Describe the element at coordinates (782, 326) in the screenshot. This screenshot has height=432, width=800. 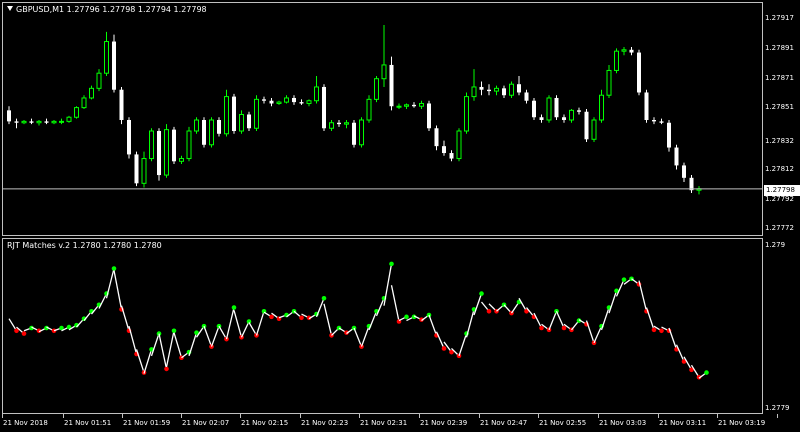
I see `indicator-axis: 1.279 1.2779` at that location.